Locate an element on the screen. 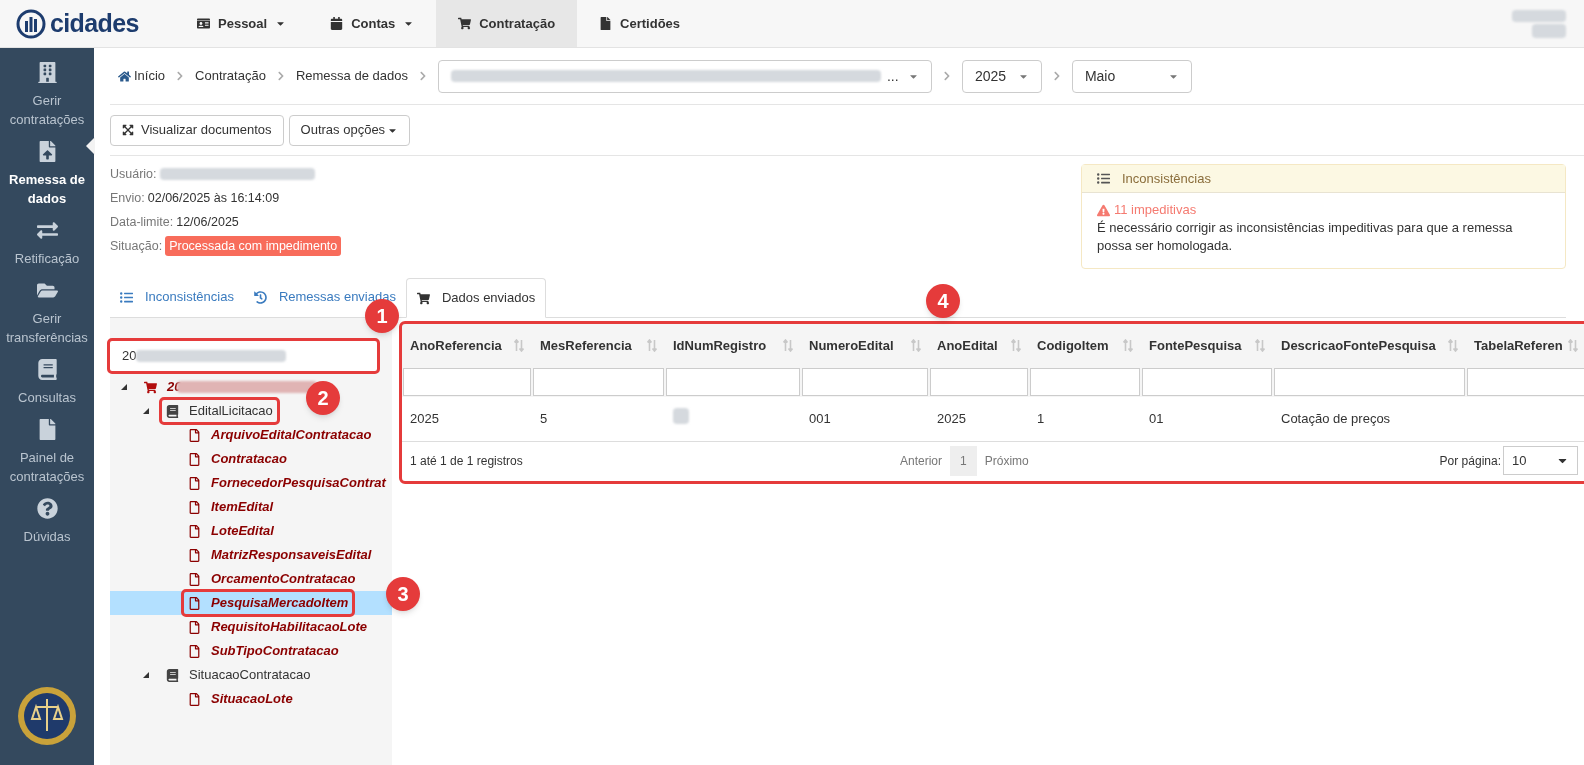 The image size is (1584, 765). column-header: NumeroEdital is located at coordinates (865, 345).